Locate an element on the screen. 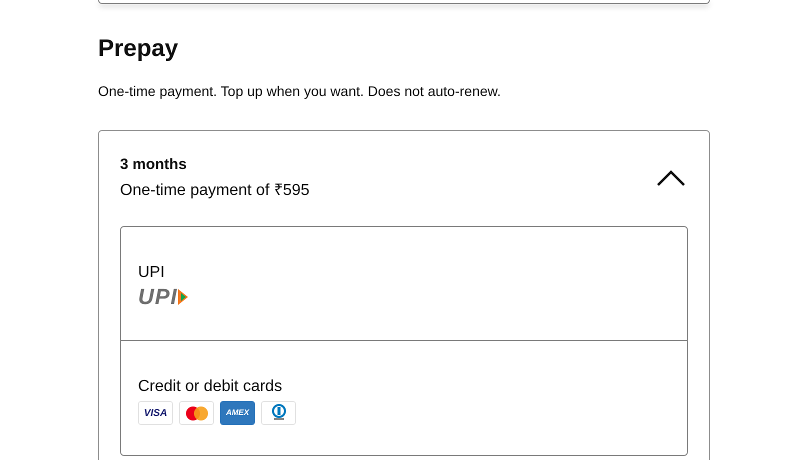 The image size is (800, 460). section-title: Prepay is located at coordinates (139, 49).